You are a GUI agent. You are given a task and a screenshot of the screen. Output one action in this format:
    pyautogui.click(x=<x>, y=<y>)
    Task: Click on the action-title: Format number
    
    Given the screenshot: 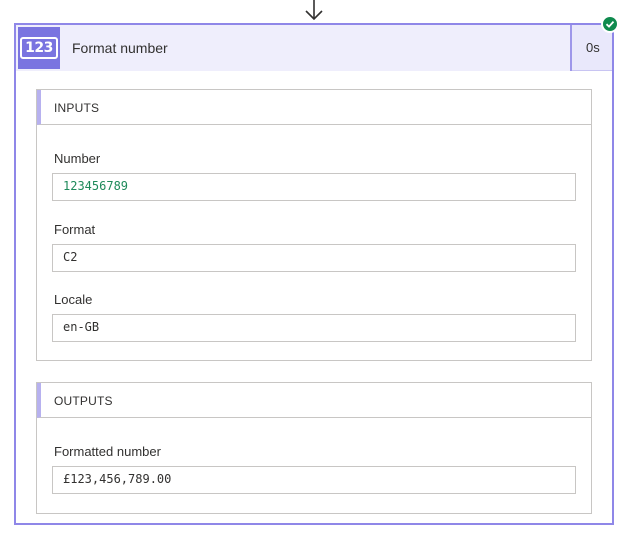 What is the action you would take?
    pyautogui.click(x=120, y=48)
    